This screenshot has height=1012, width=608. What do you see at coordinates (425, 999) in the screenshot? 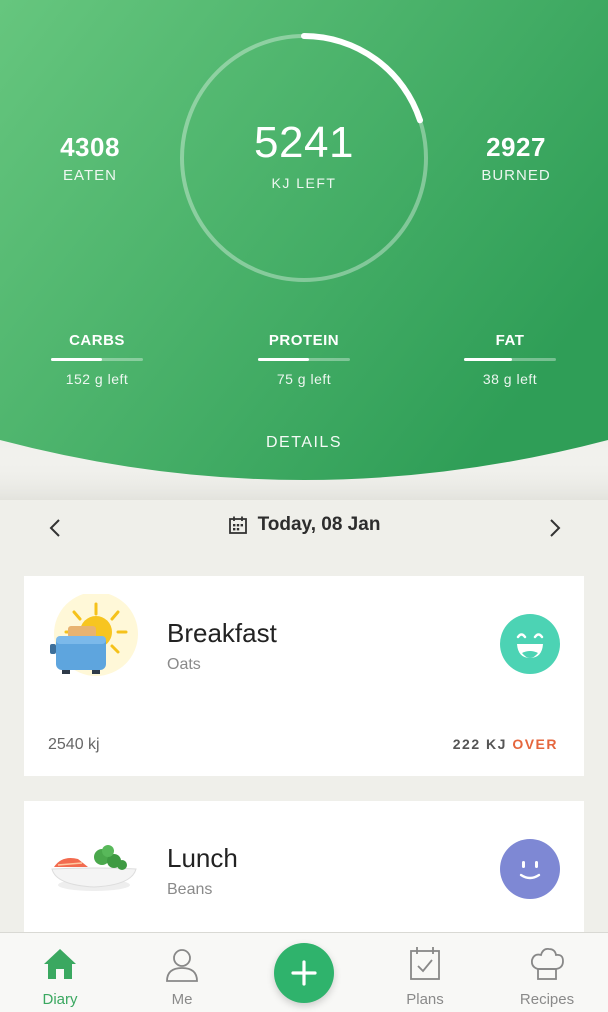
I see `tab-label: Plans` at bounding box center [425, 999].